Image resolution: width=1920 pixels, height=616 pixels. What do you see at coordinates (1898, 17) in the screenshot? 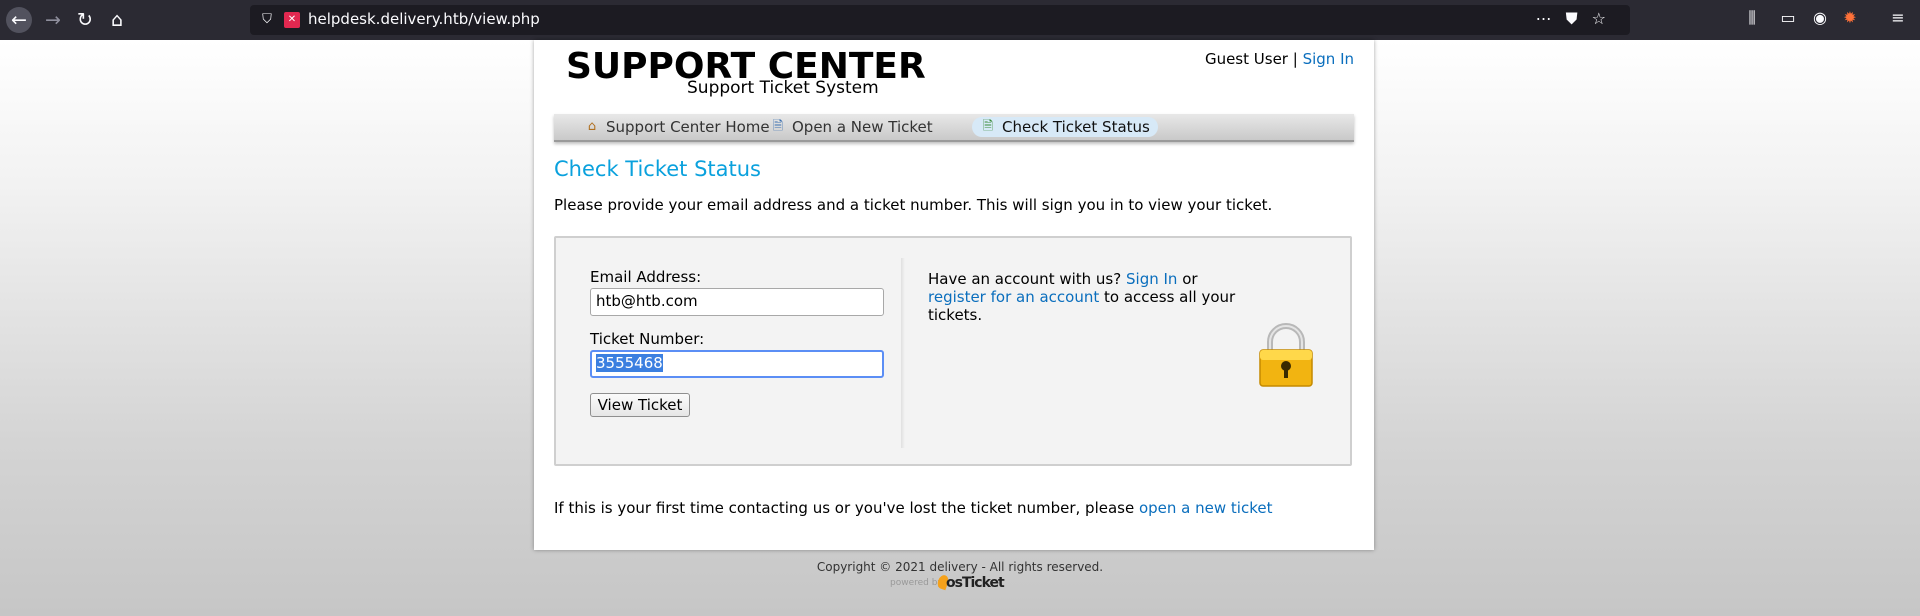
I see `menu-icon: ≡` at bounding box center [1898, 17].